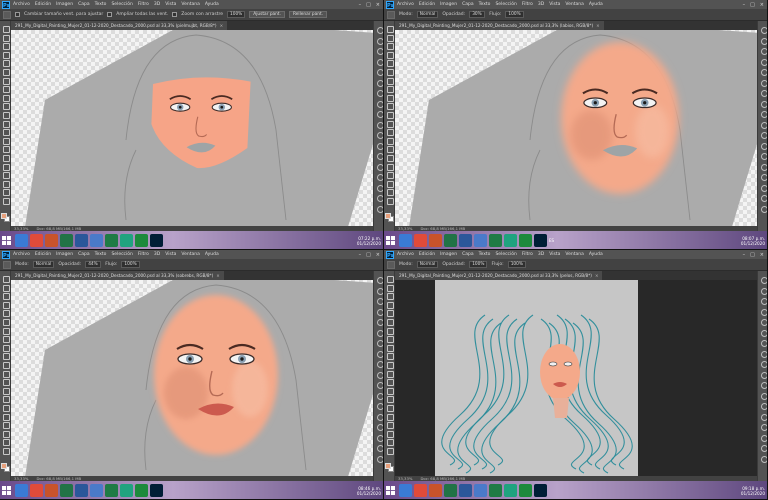  I want to click on current-tool-icon, so click(391, 14).